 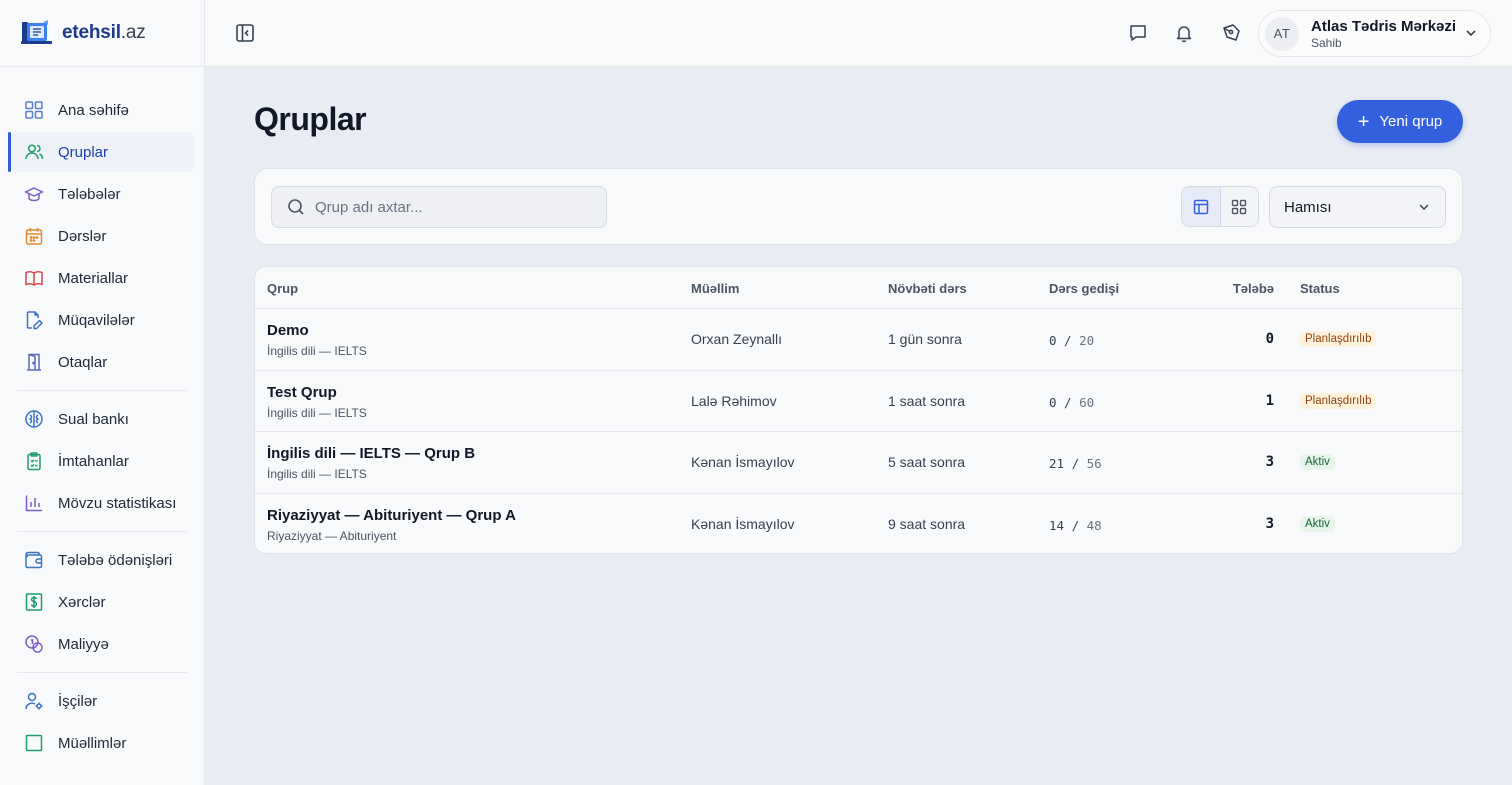 What do you see at coordinates (1253, 288) in the screenshot?
I see `header-students: Tələbə` at bounding box center [1253, 288].